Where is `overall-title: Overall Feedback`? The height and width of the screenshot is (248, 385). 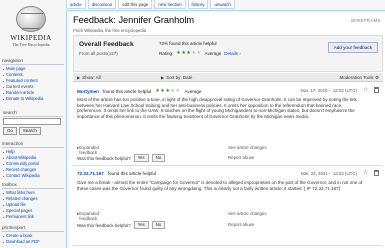
overall-title: Overall Feedback is located at coordinates (106, 44).